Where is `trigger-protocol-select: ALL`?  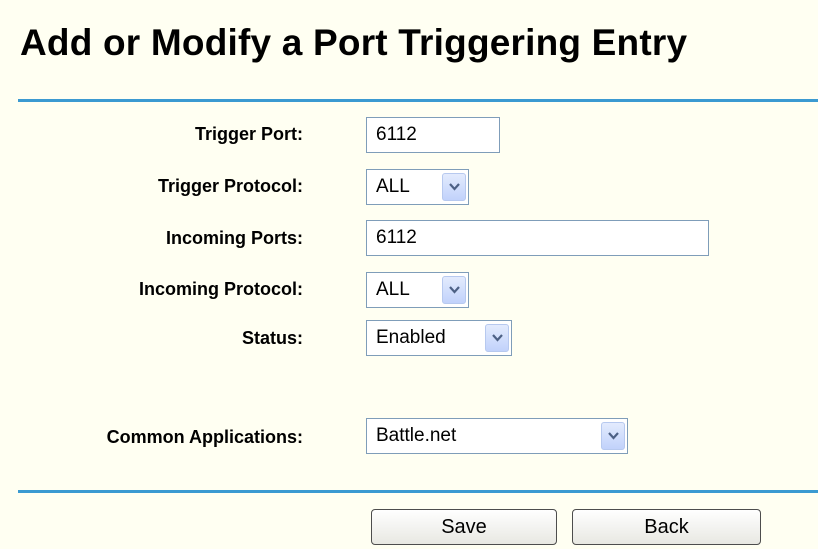 trigger-protocol-select: ALL is located at coordinates (417, 187).